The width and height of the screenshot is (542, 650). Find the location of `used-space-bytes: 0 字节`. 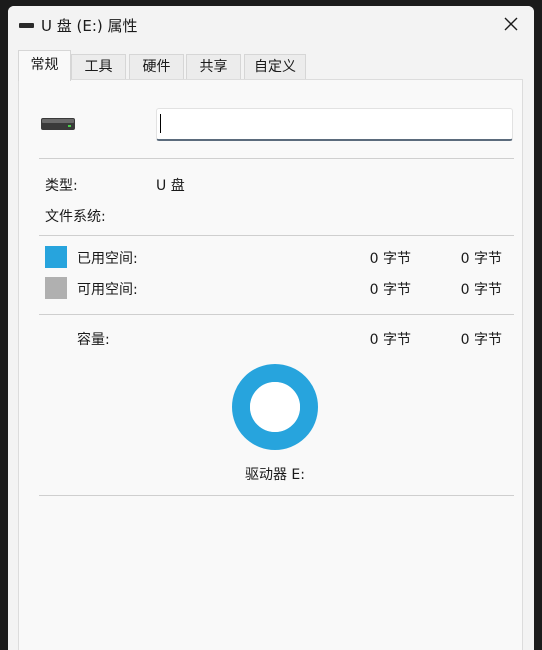

used-space-bytes: 0 字节 is located at coordinates (390, 259).